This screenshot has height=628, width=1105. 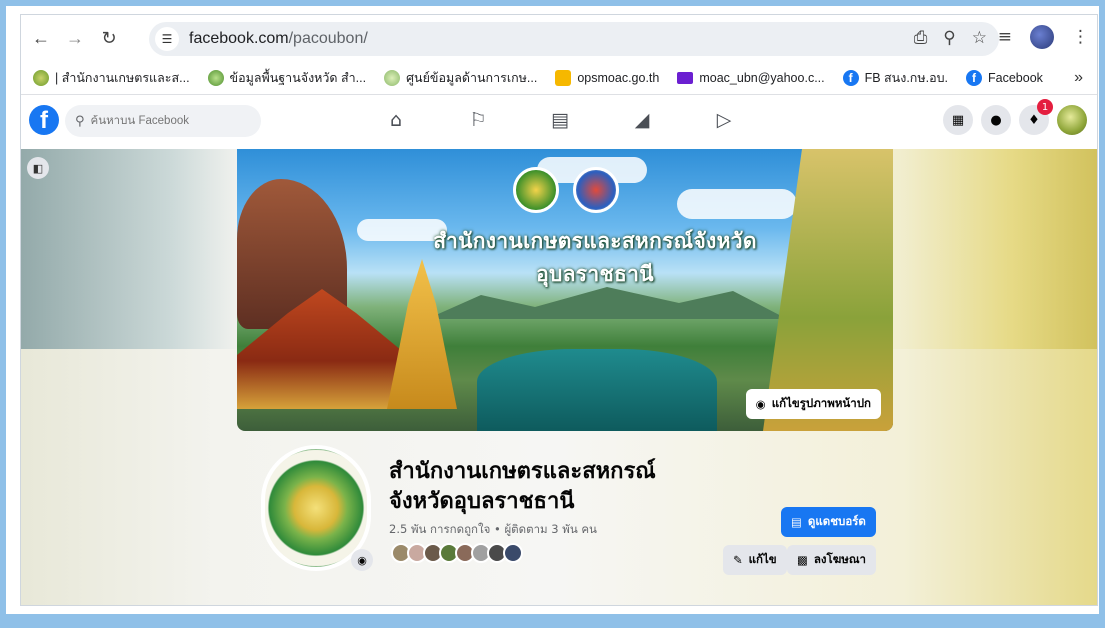 What do you see at coordinates (574, 39) in the screenshot?
I see `address-bar: ☰ facebook.com/pacoubon/ ⎙ ⚲ ☆` at bounding box center [574, 39].